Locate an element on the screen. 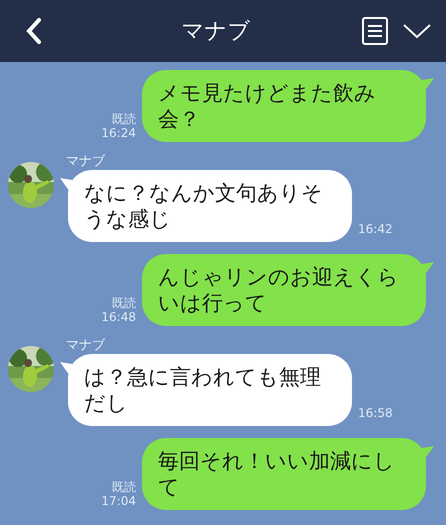  back-icon is located at coordinates (34, 31).